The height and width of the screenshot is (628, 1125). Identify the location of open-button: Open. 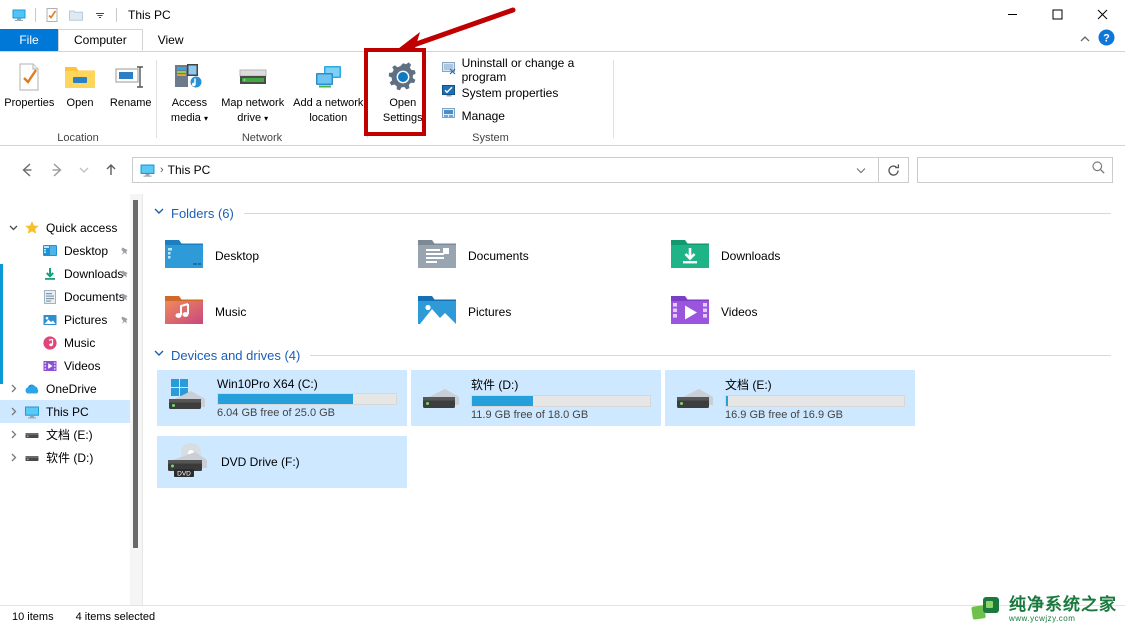
(80, 92).